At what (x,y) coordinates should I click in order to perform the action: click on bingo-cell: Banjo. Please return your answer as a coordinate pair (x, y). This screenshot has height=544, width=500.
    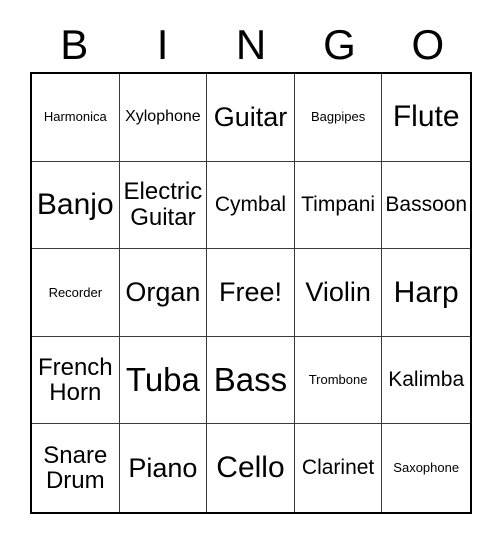
    Looking at the image, I should click on (76, 205).